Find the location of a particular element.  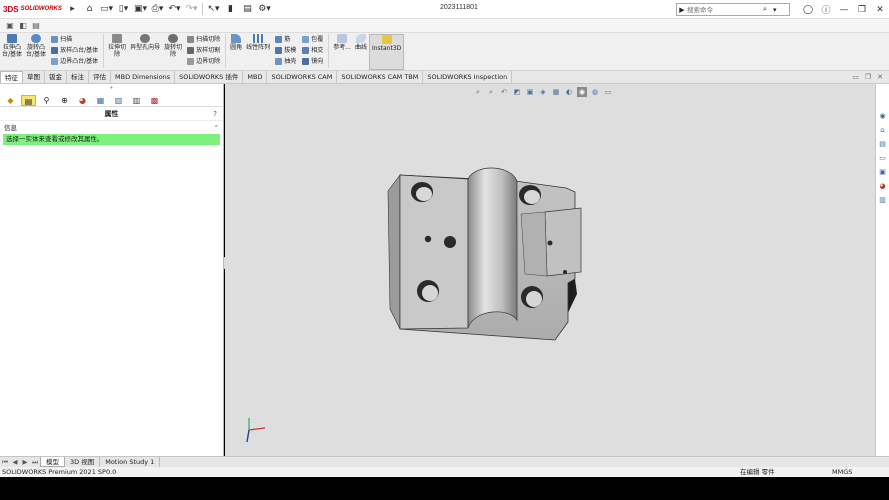

tab-sketch: 草图 is located at coordinates (34, 77).